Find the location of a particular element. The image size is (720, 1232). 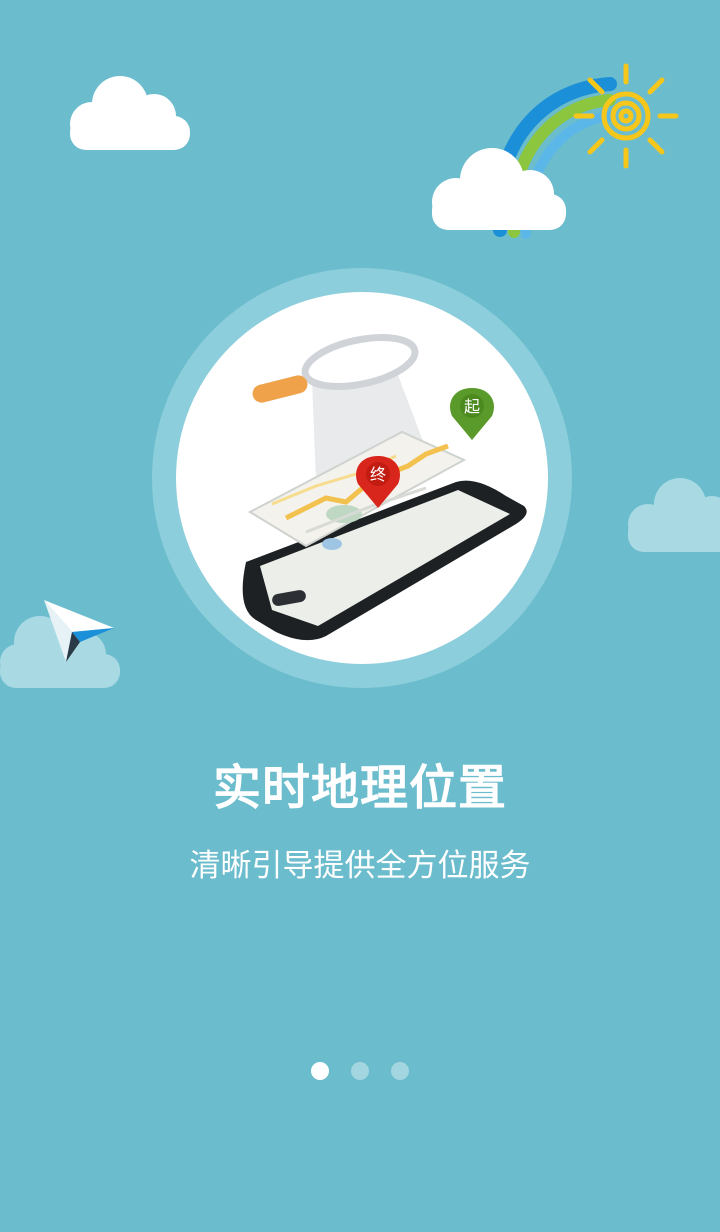

pin-start-label: 起 is located at coordinates (472, 406).